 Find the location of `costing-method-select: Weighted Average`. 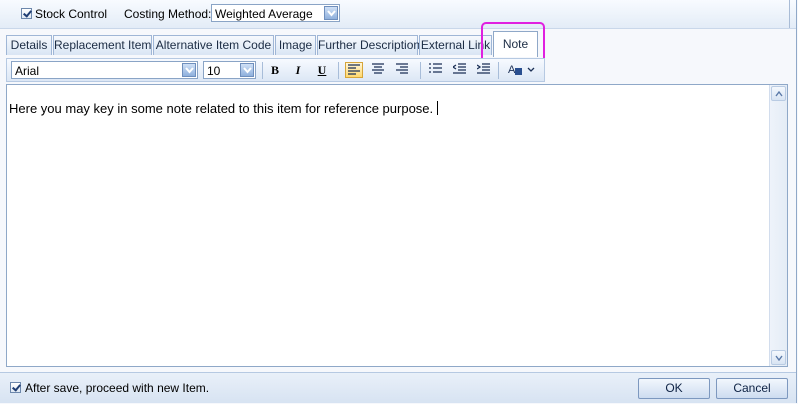

costing-method-select: Weighted Average is located at coordinates (275, 13).